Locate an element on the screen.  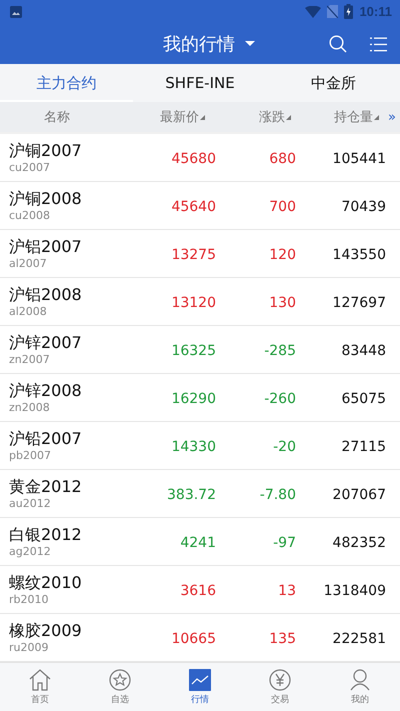
tab: SHFE-INE is located at coordinates (200, 83).